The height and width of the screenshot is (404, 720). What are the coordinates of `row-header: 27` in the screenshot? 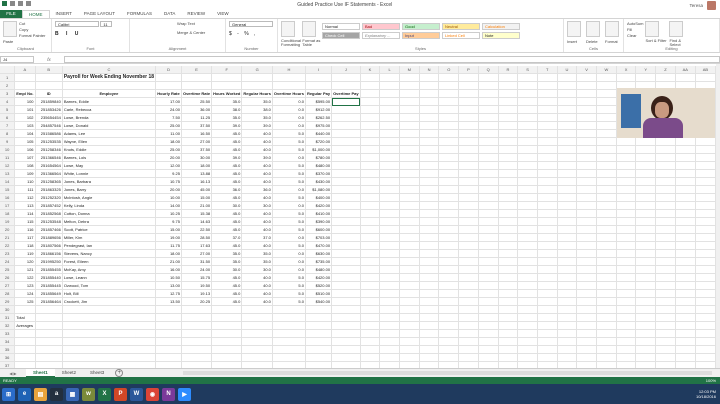 It's located at (8, 285).